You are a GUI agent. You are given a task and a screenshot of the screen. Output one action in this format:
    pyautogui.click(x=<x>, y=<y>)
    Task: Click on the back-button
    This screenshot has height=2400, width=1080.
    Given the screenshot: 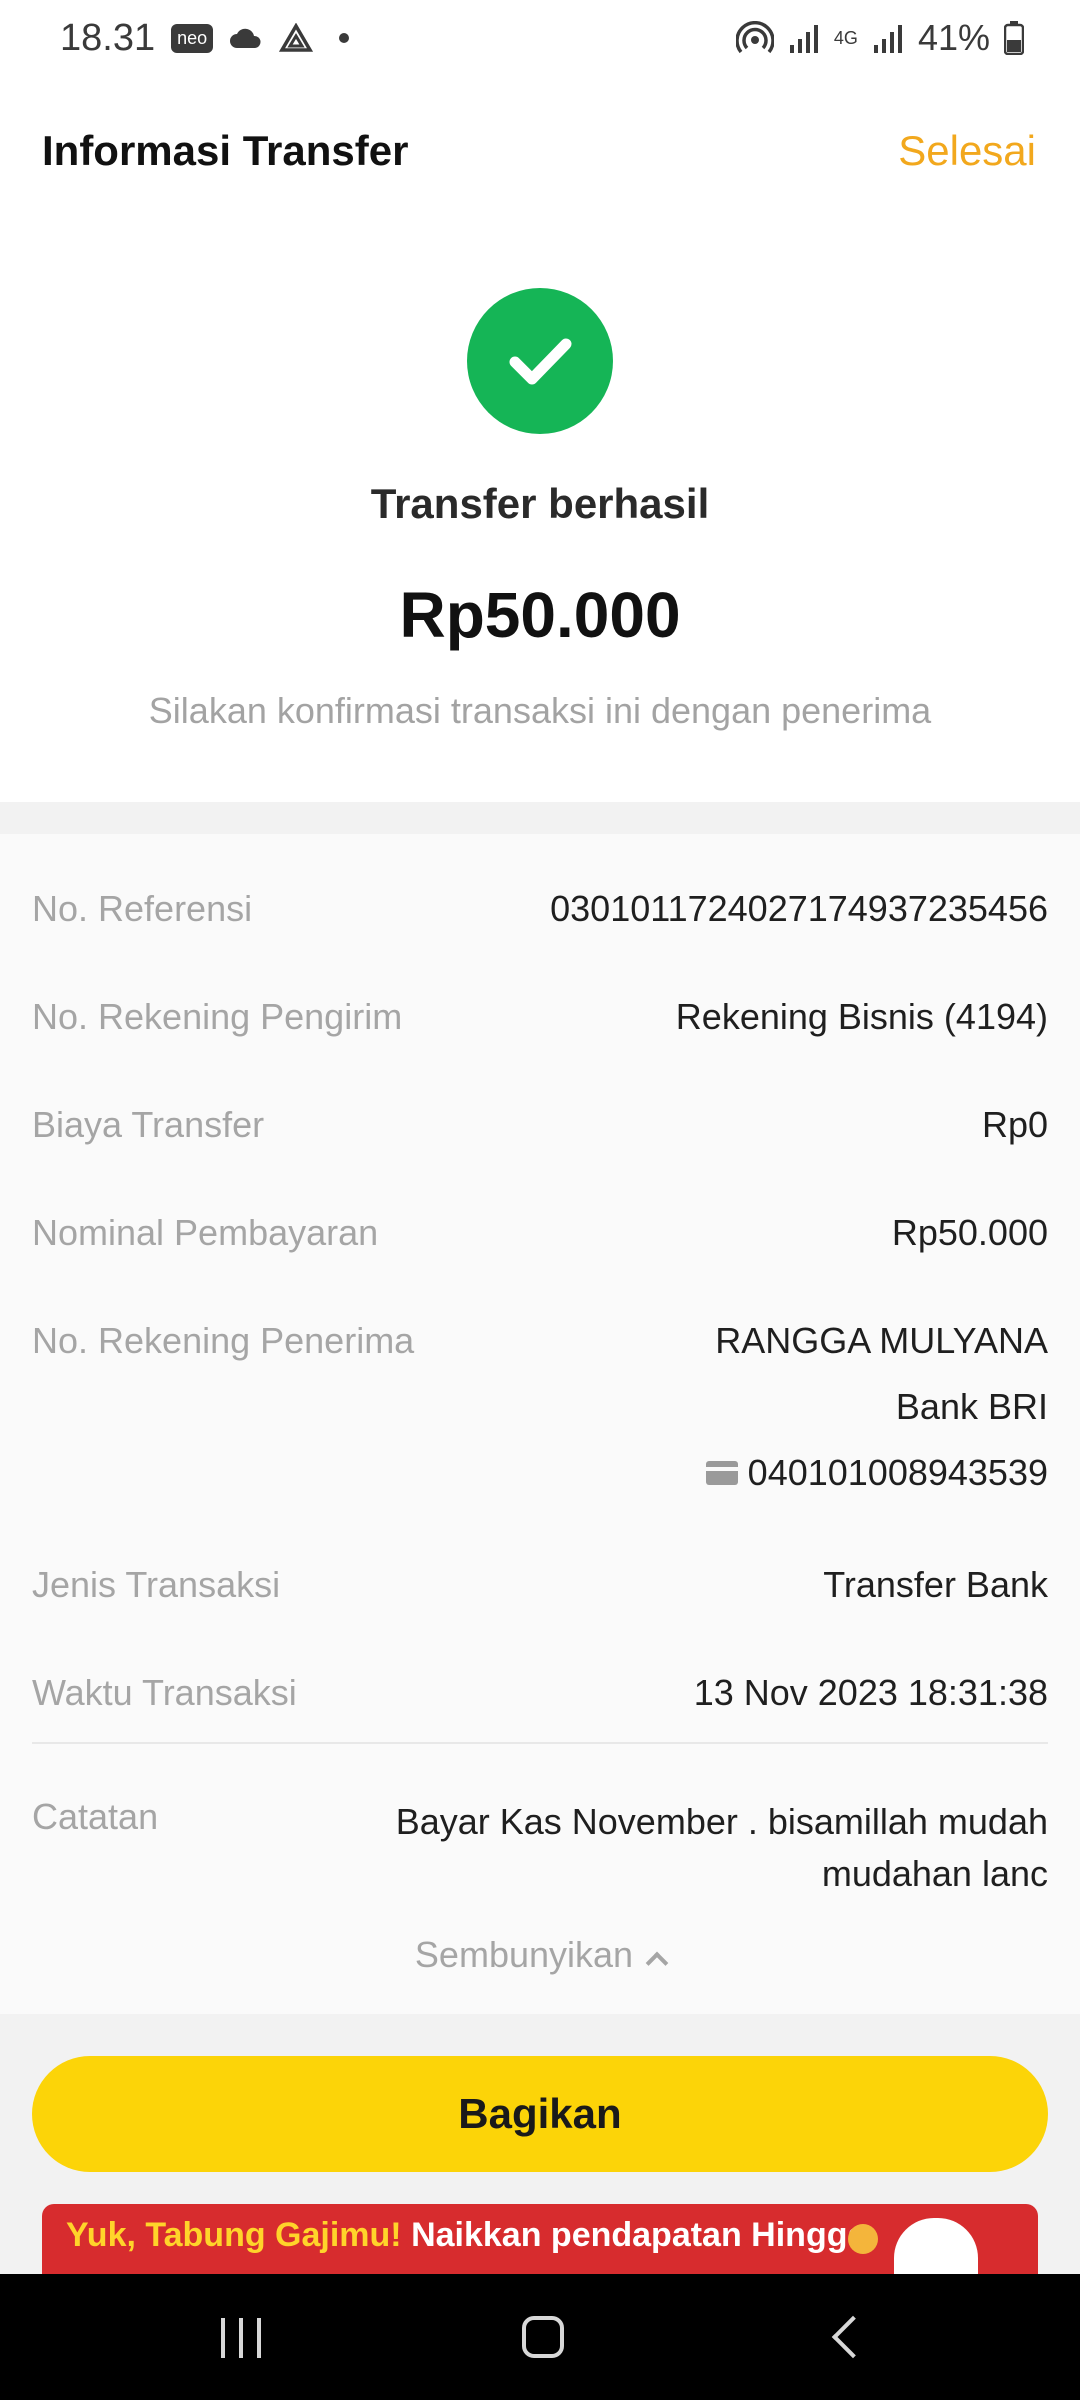 What is the action you would take?
    pyautogui.click(x=853, y=2337)
    